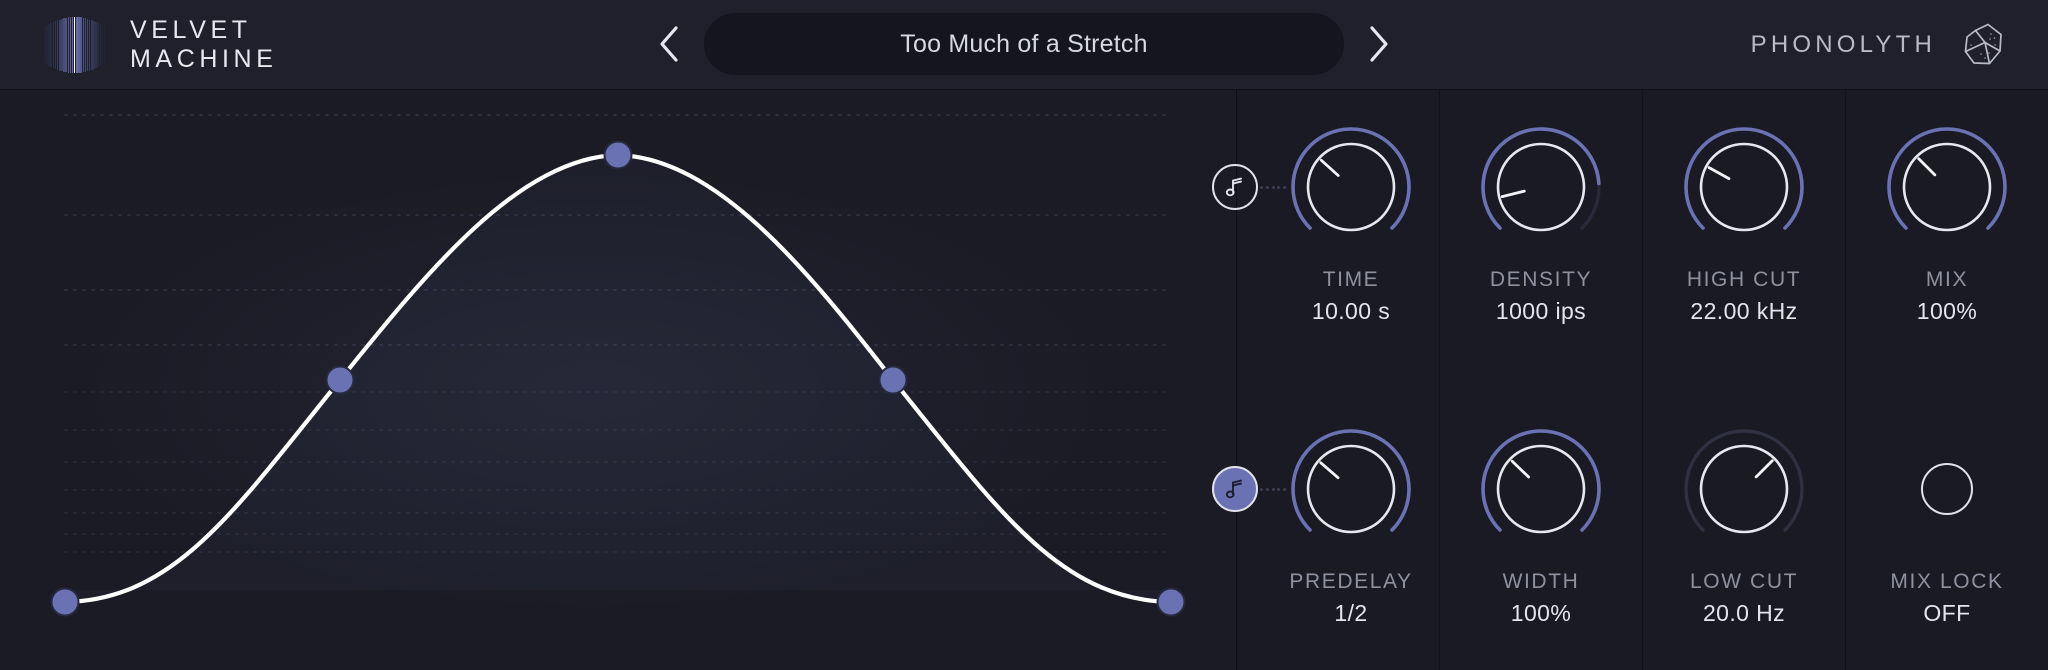 Image resolution: width=2048 pixels, height=670 pixels. I want to click on control-high-cut: HIGH CUT 22.00 kHz, so click(1744, 223).